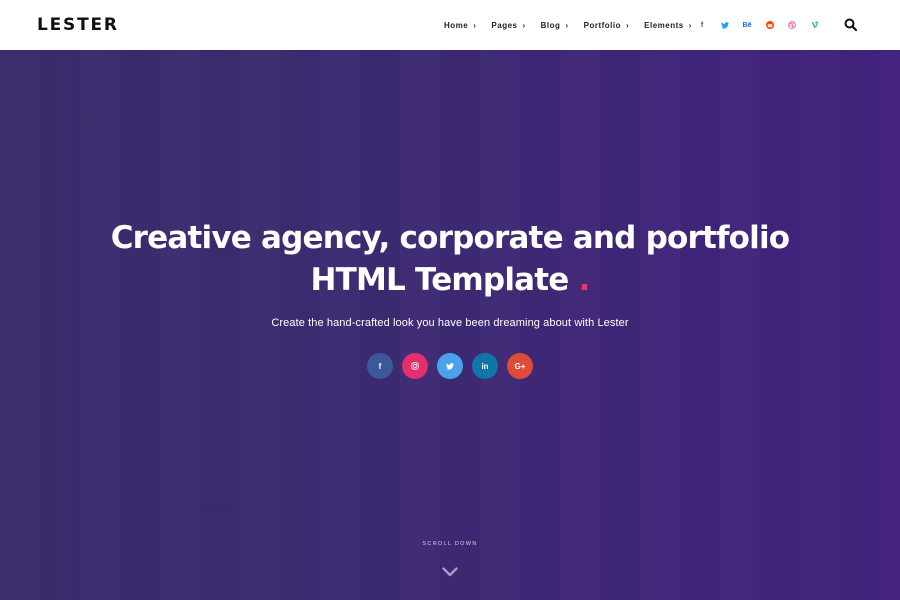  What do you see at coordinates (485, 366) in the screenshot?
I see `linkedin-icon: in` at bounding box center [485, 366].